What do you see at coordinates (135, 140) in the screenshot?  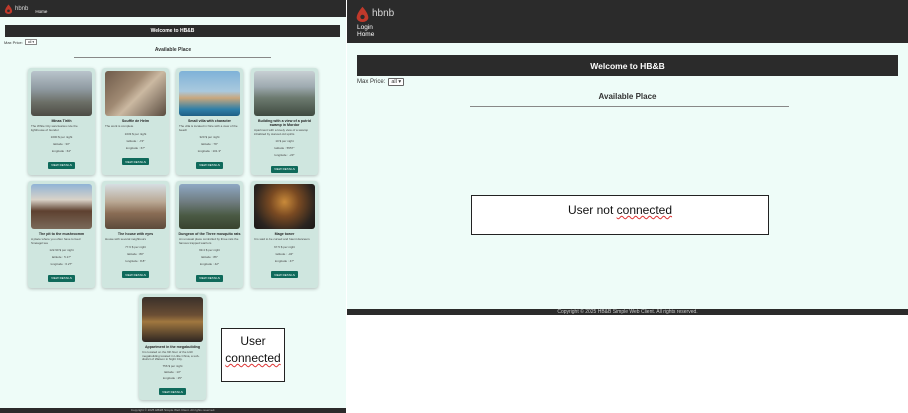 I see `place-latitude: latitude : -74°` at bounding box center [135, 140].